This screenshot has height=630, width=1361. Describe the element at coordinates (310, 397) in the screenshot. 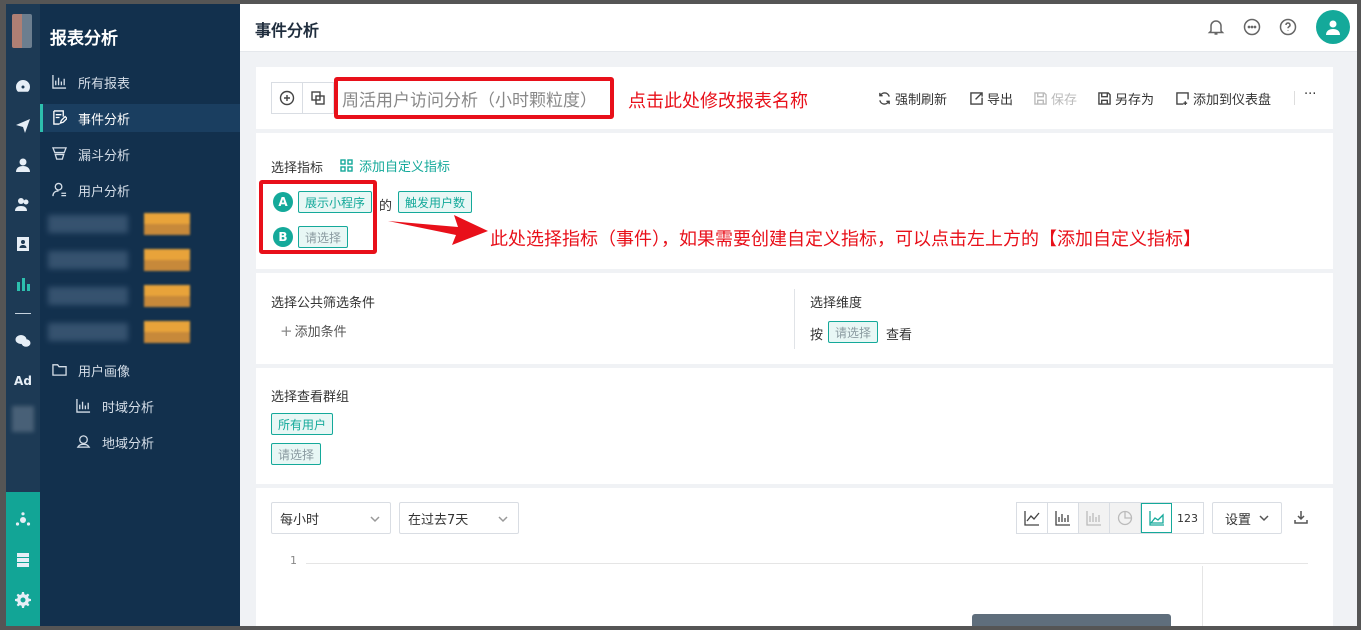

I see `group-label: 选择查看群组` at that location.